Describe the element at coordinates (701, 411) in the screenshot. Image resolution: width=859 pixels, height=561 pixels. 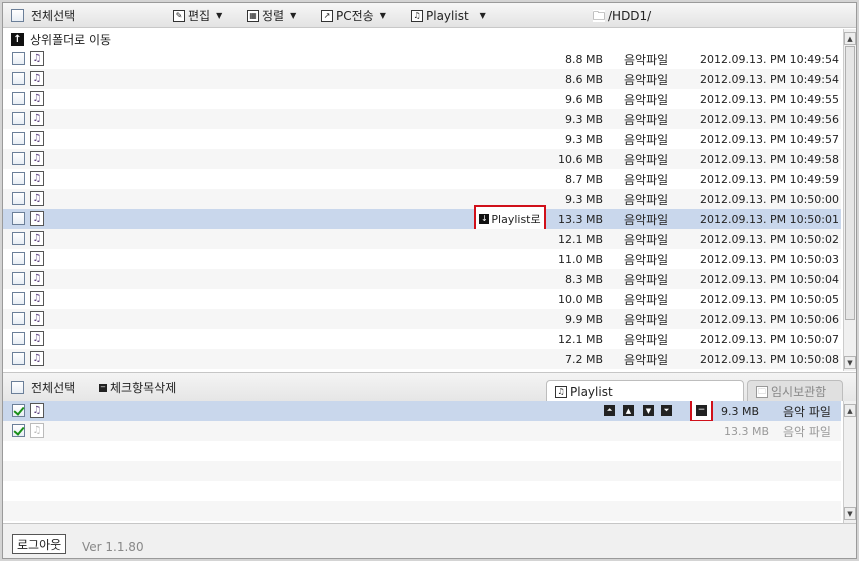
I see `remove-item-button: −` at that location.